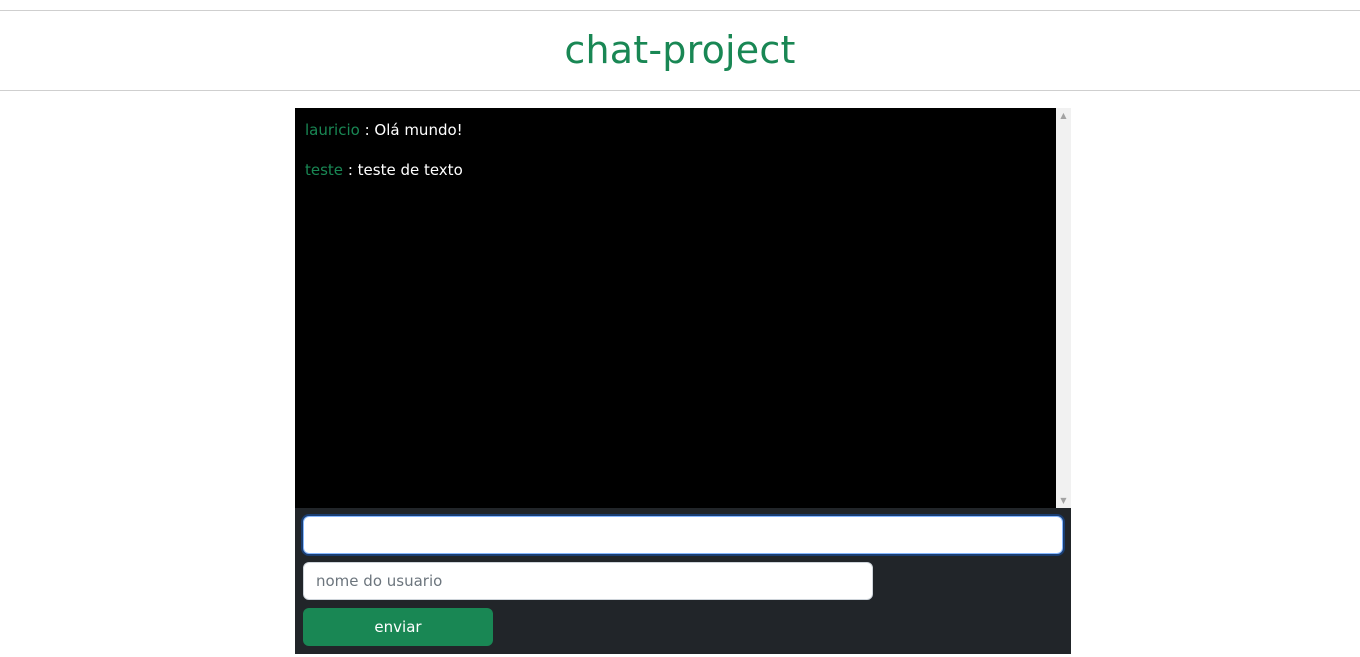 Image resolution: width=1360 pixels, height=657 pixels. I want to click on send-button: enviar, so click(398, 627).